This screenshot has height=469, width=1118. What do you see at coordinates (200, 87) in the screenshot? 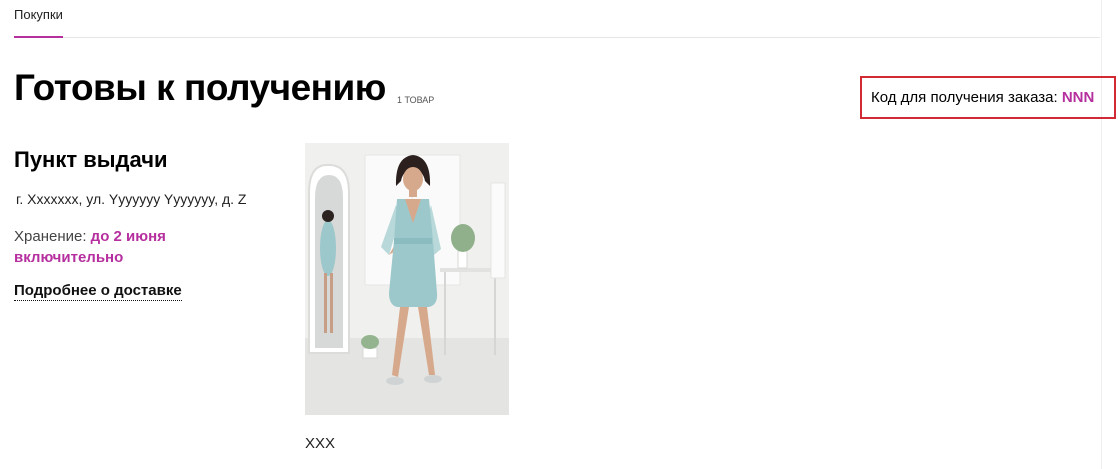
I see `page-title: Готовы к получению` at bounding box center [200, 87].